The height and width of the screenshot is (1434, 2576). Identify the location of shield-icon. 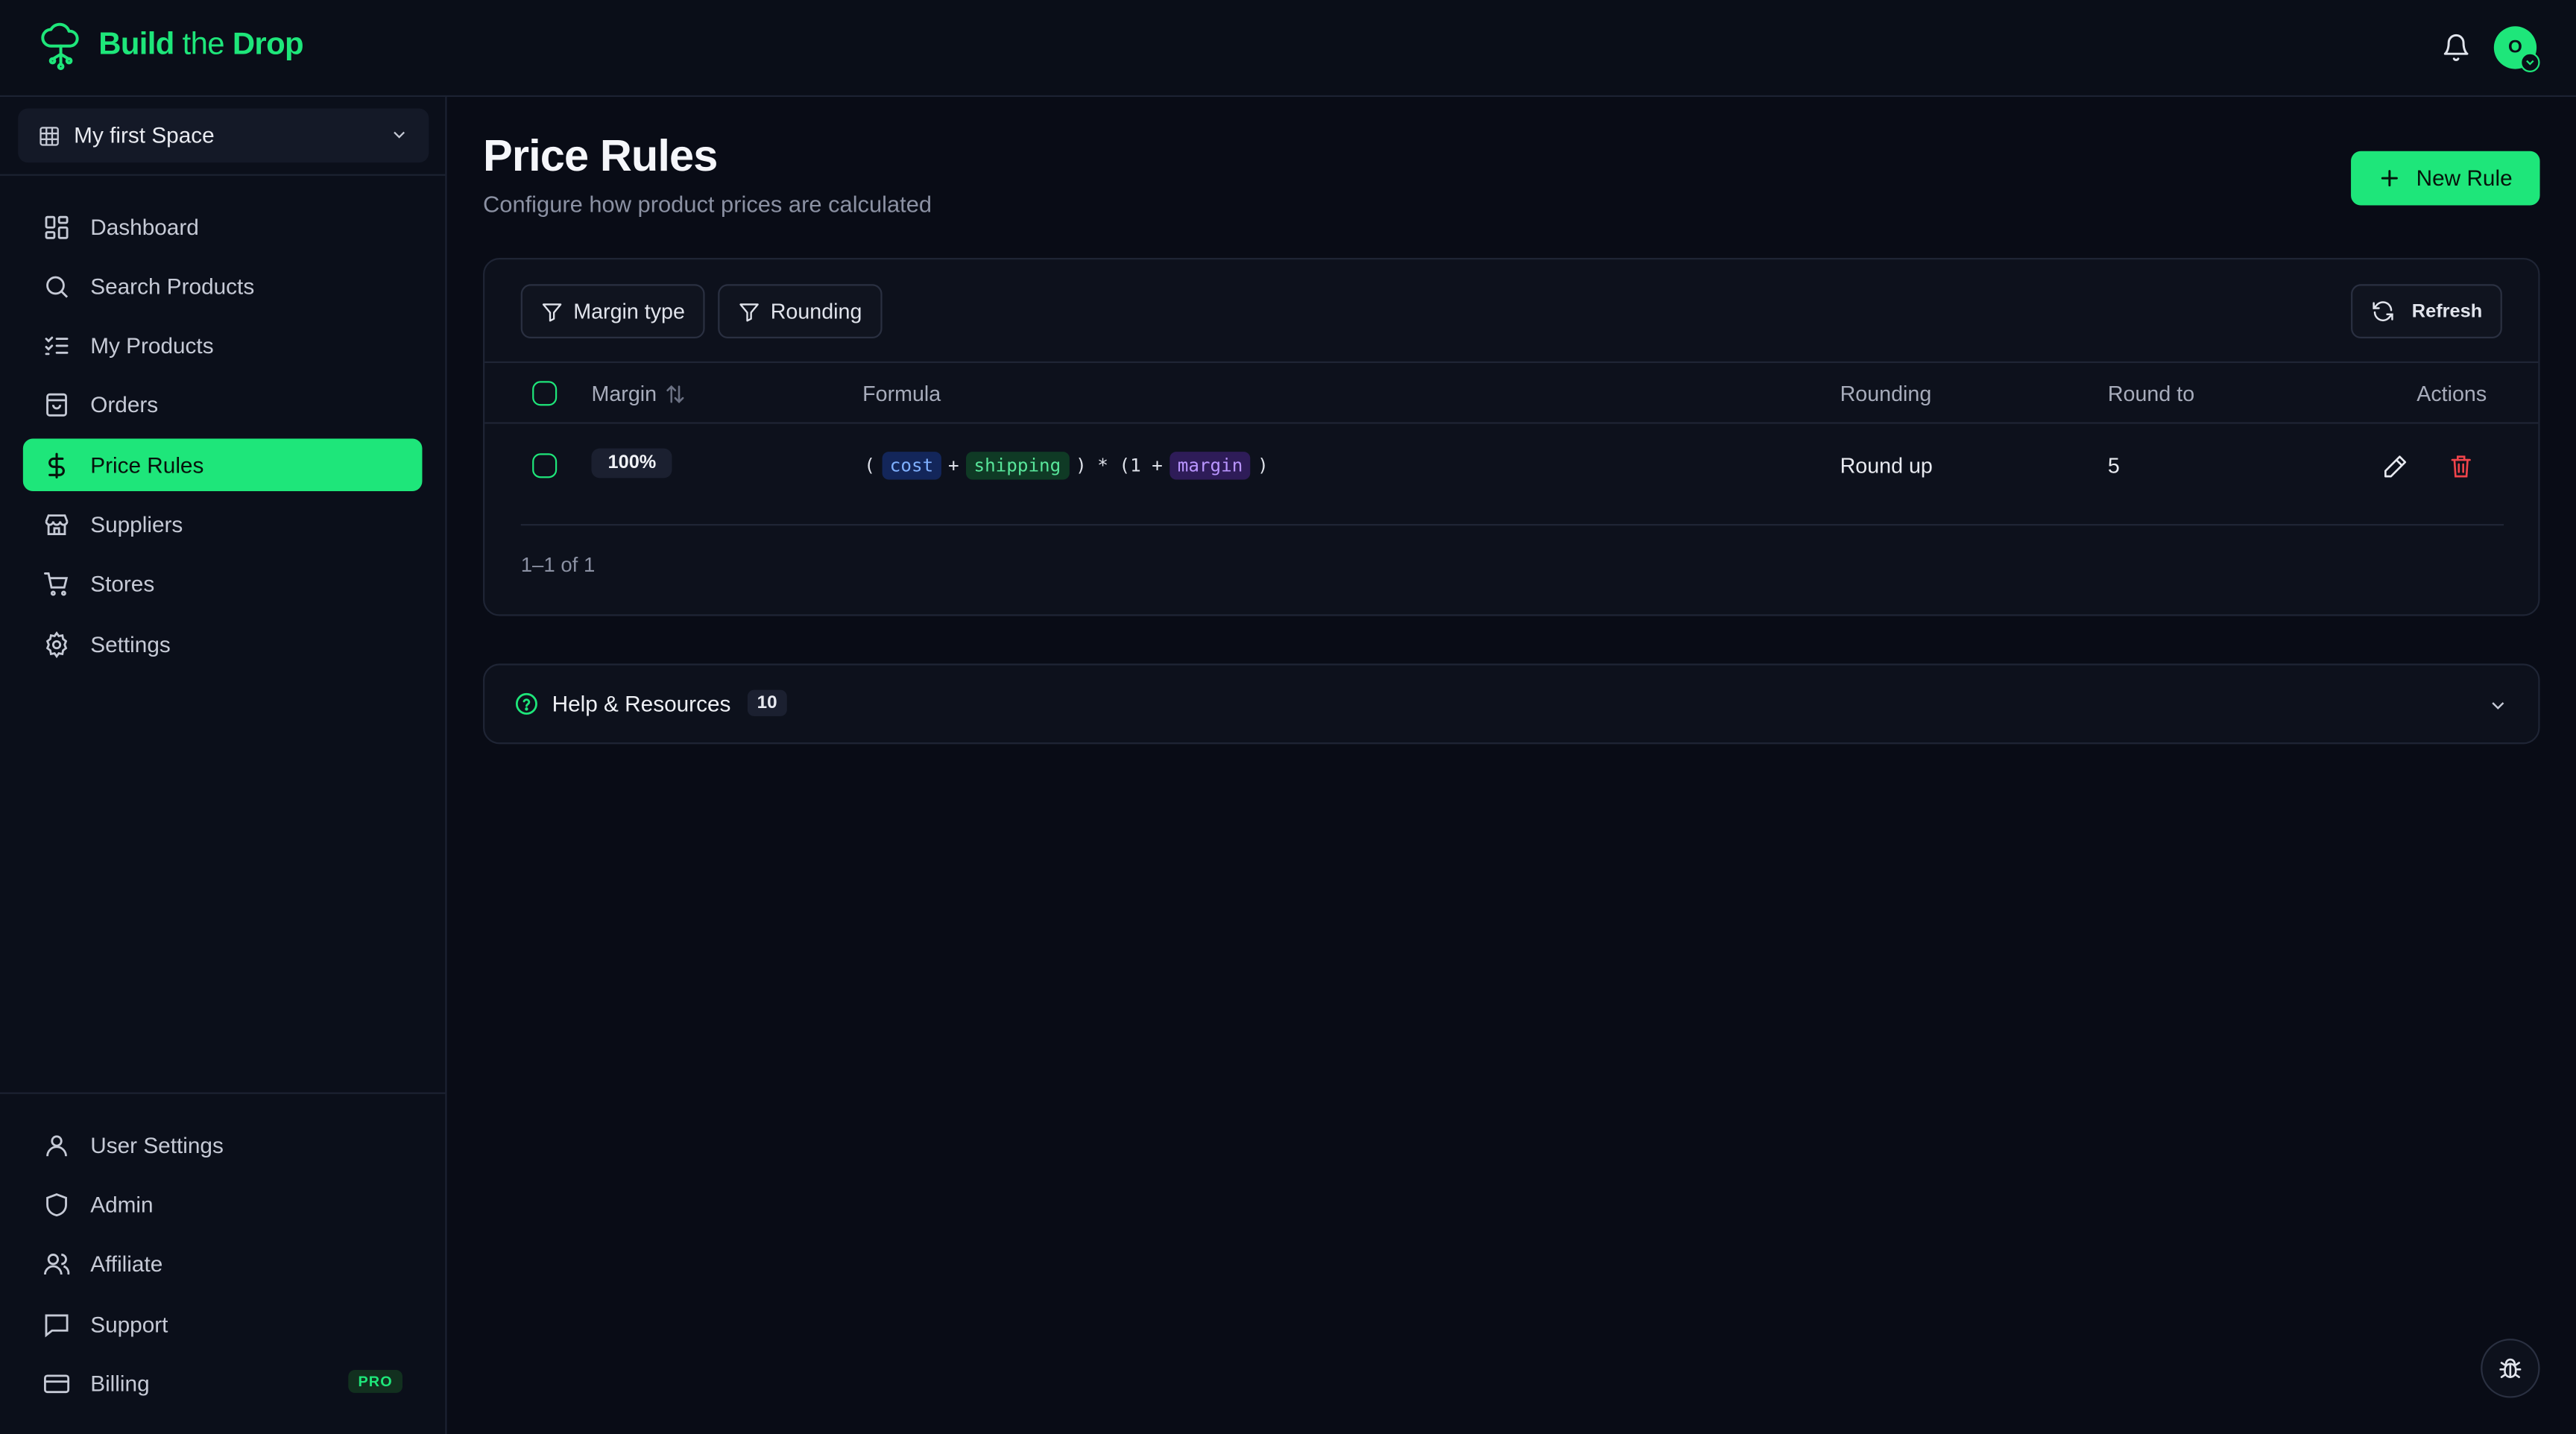
(56, 1204).